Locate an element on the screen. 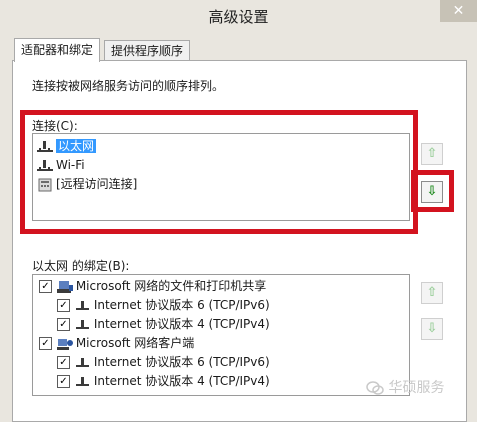 The width and height of the screenshot is (477, 422). window-title: 高级设置 is located at coordinates (238, 17).